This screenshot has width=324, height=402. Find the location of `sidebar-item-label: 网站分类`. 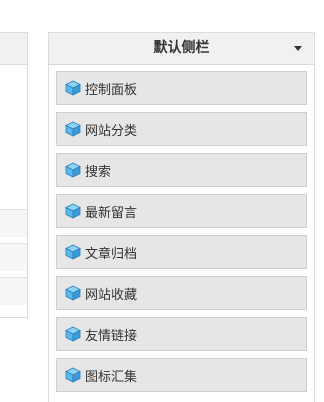

sidebar-item-label: 网站分类 is located at coordinates (111, 131).